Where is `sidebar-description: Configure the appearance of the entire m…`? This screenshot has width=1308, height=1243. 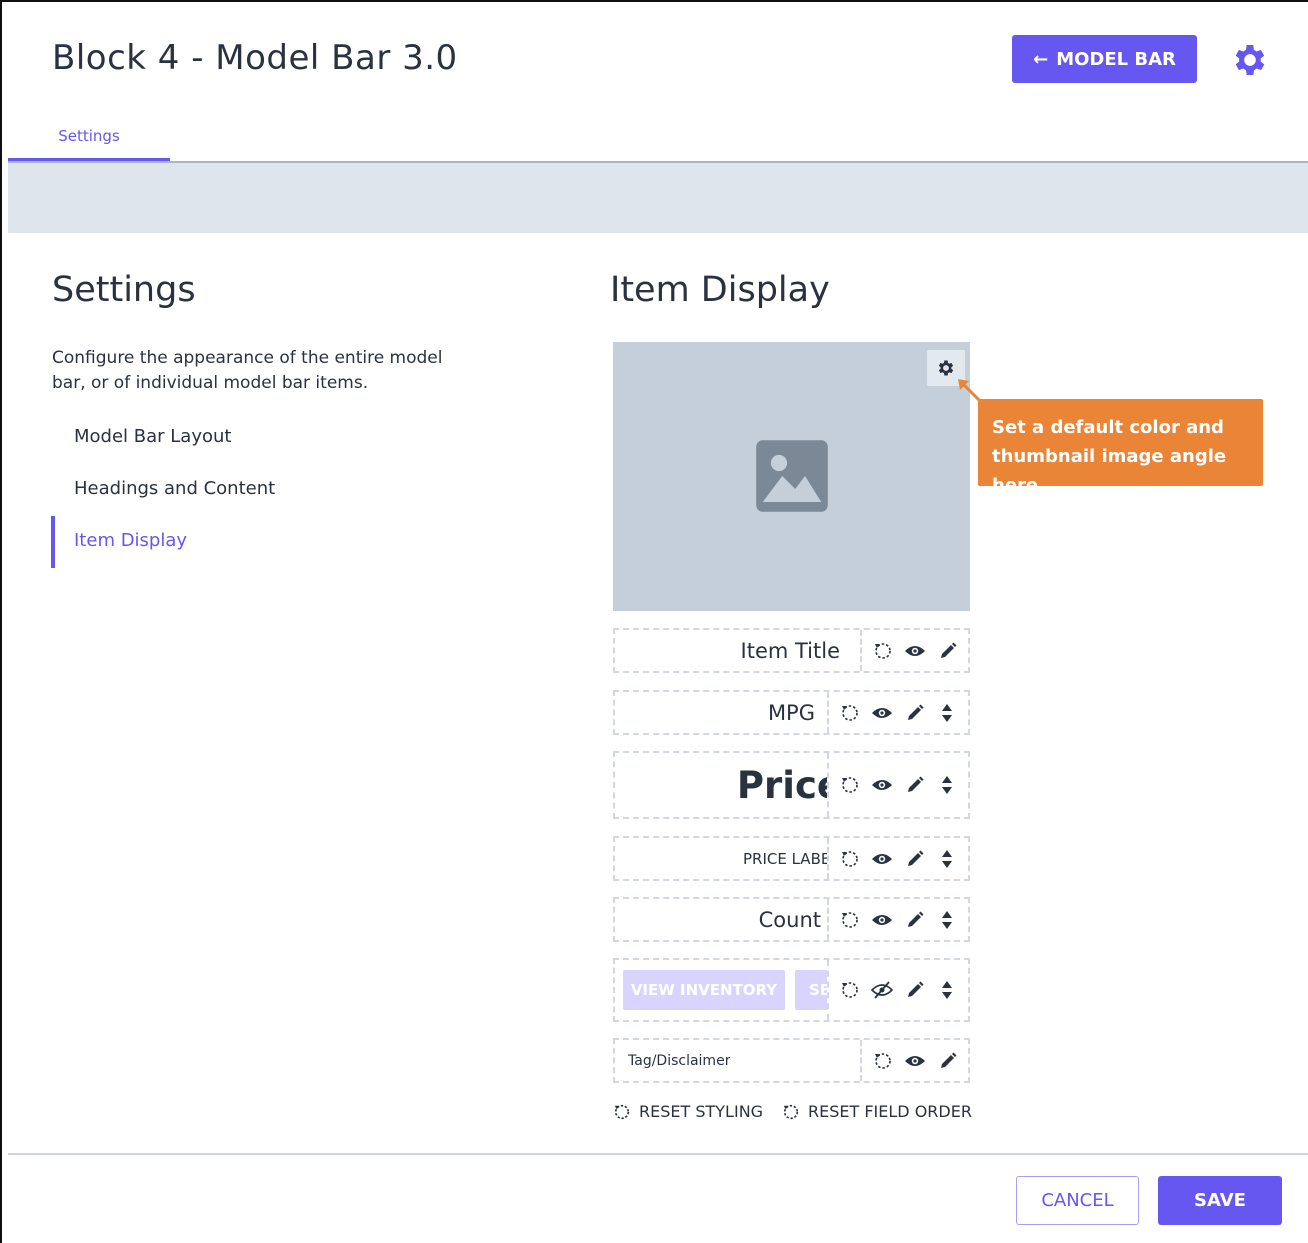
sidebar-description: Configure the appearance of the entire m… is located at coordinates (247, 370).